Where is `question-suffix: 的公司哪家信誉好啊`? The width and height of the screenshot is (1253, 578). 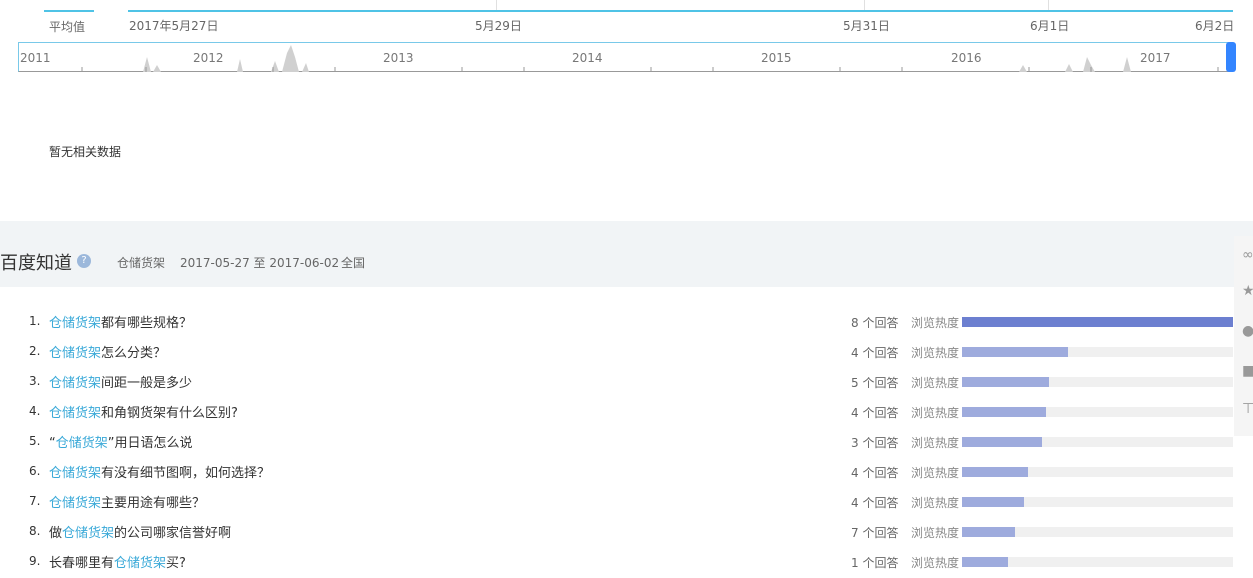 question-suffix: 的公司哪家信誉好啊 is located at coordinates (173, 533).